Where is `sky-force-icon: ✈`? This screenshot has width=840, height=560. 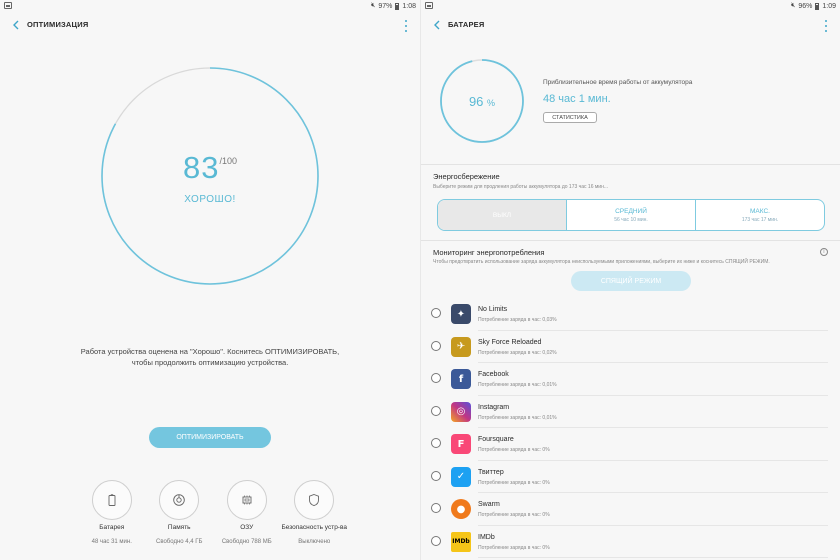
sky-force-icon: ✈ is located at coordinates (461, 346).